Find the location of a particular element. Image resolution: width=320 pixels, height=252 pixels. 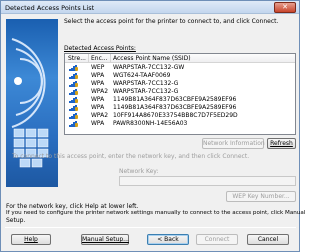

ssid-cell: WARPSTAR-7CC132-GW is located at coordinates (149, 67).